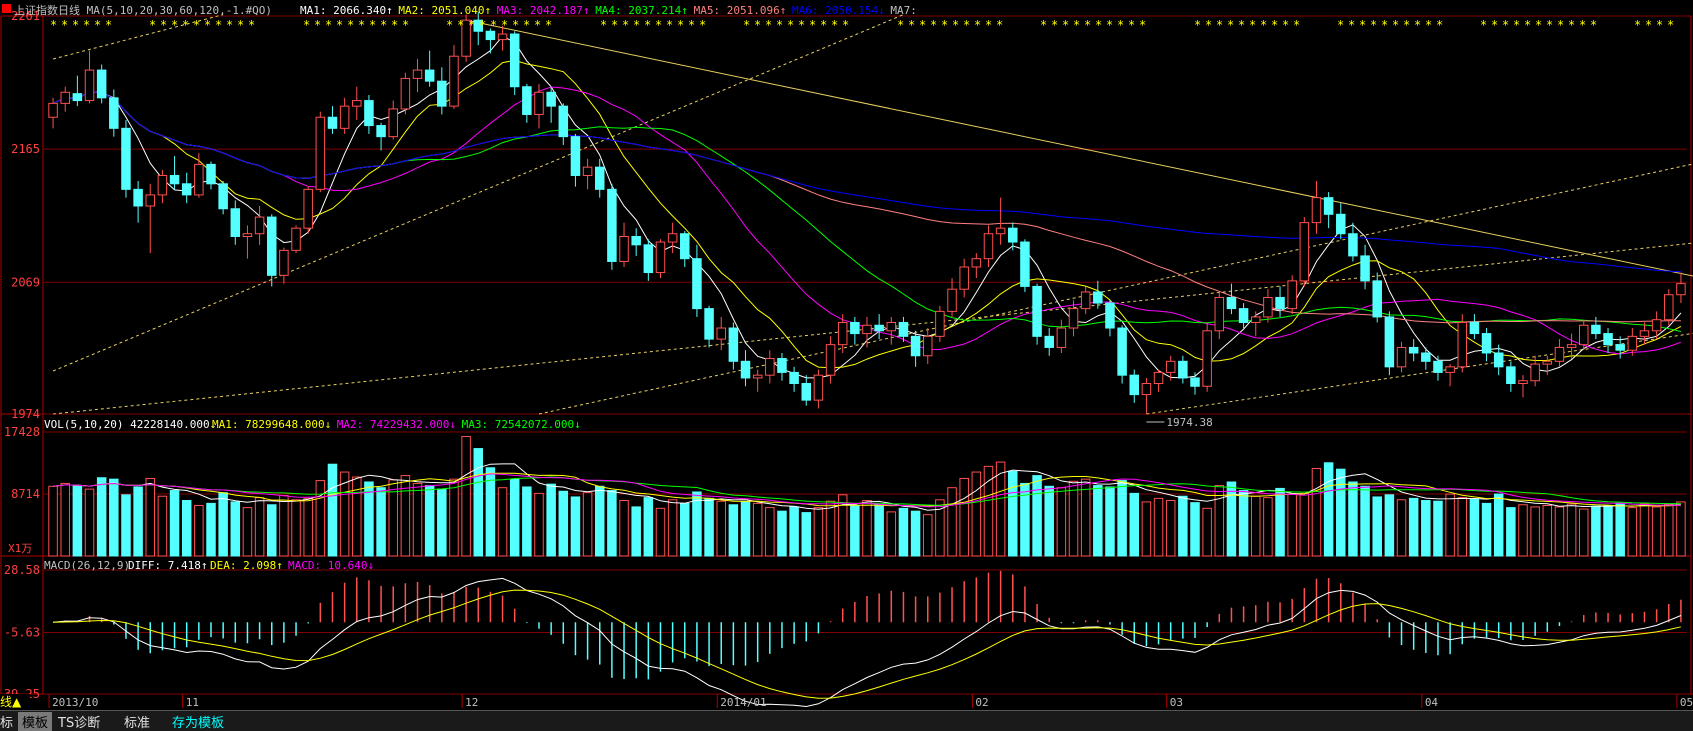  What do you see at coordinates (873, 625) in the screenshot?
I see `macd-histogram` at bounding box center [873, 625].